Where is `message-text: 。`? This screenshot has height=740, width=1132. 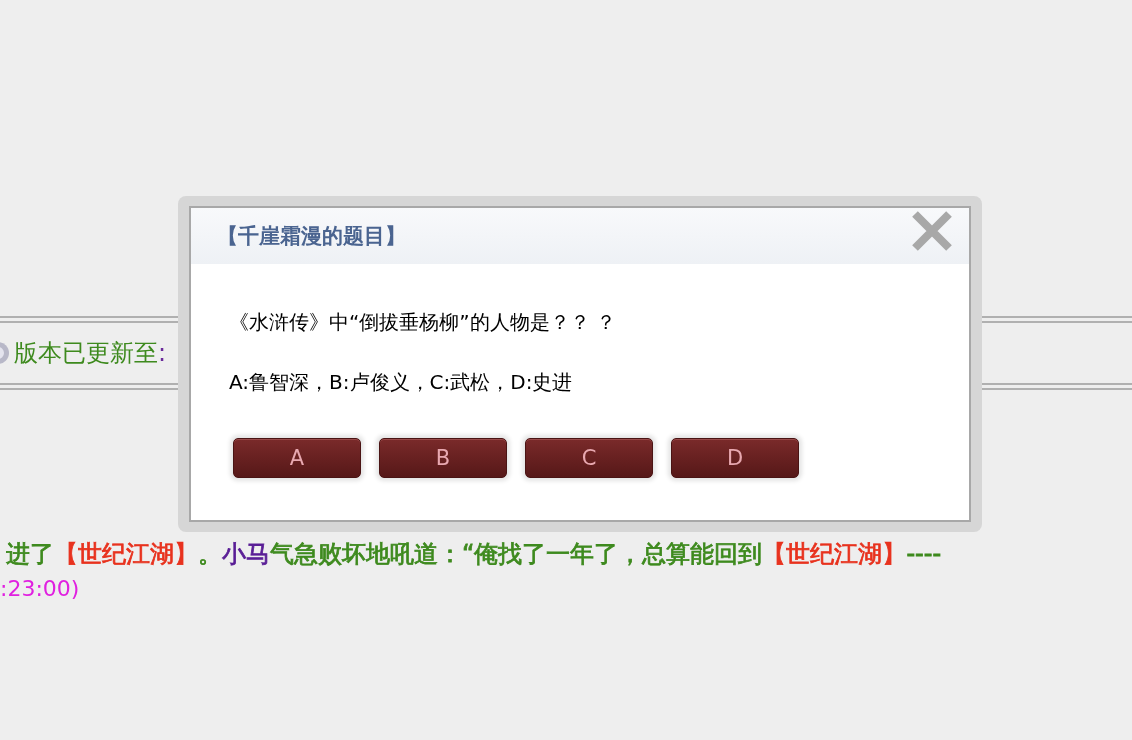
message-text: 。 is located at coordinates (210, 554).